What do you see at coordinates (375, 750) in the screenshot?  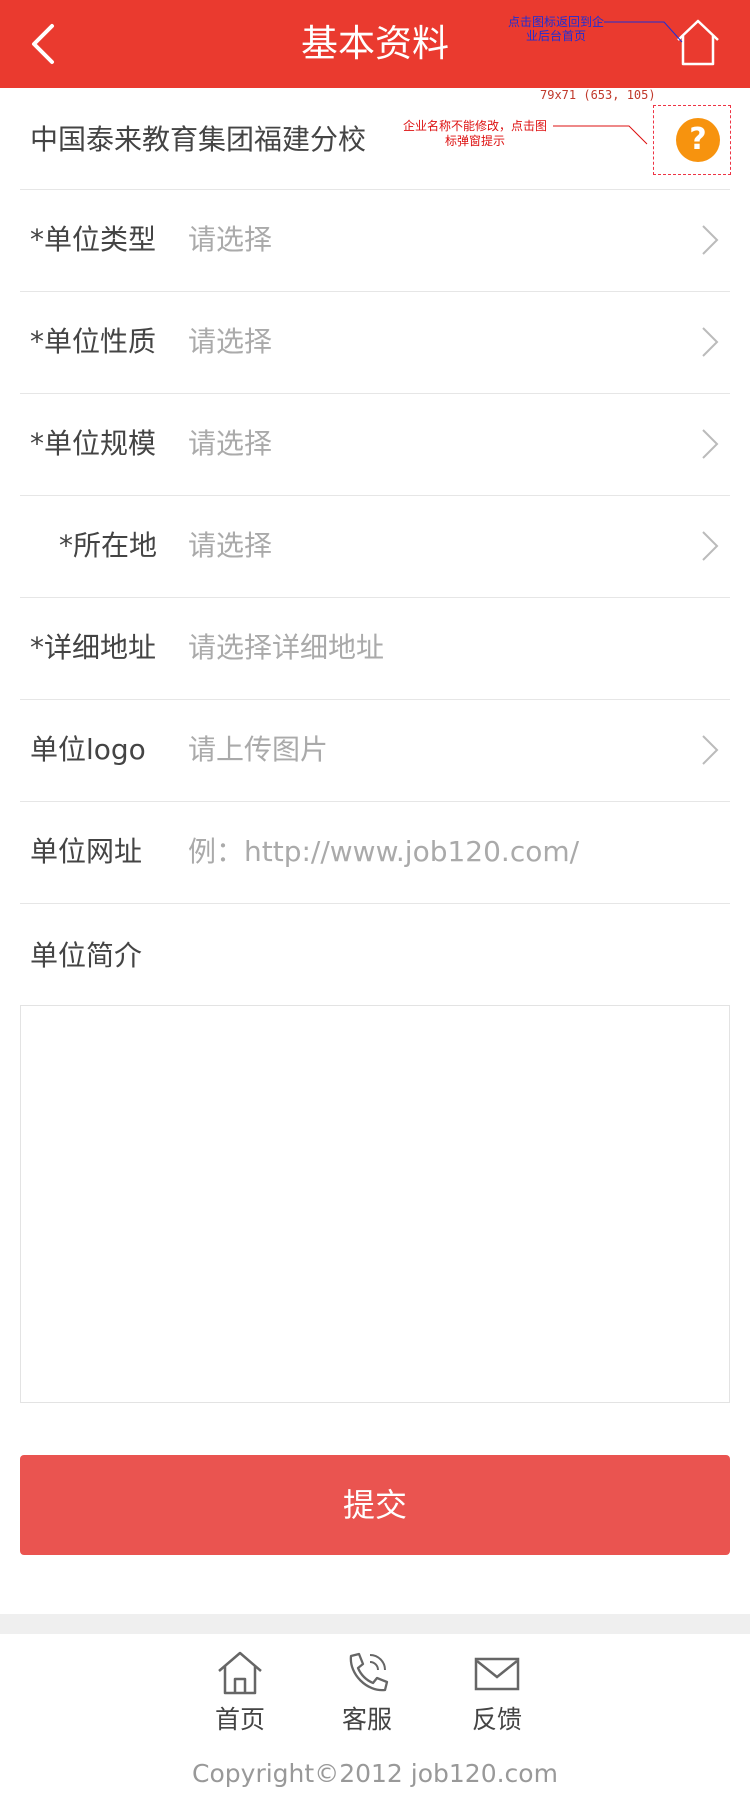 I see `form-row-logo: 单位logo 请上传图片` at bounding box center [375, 750].